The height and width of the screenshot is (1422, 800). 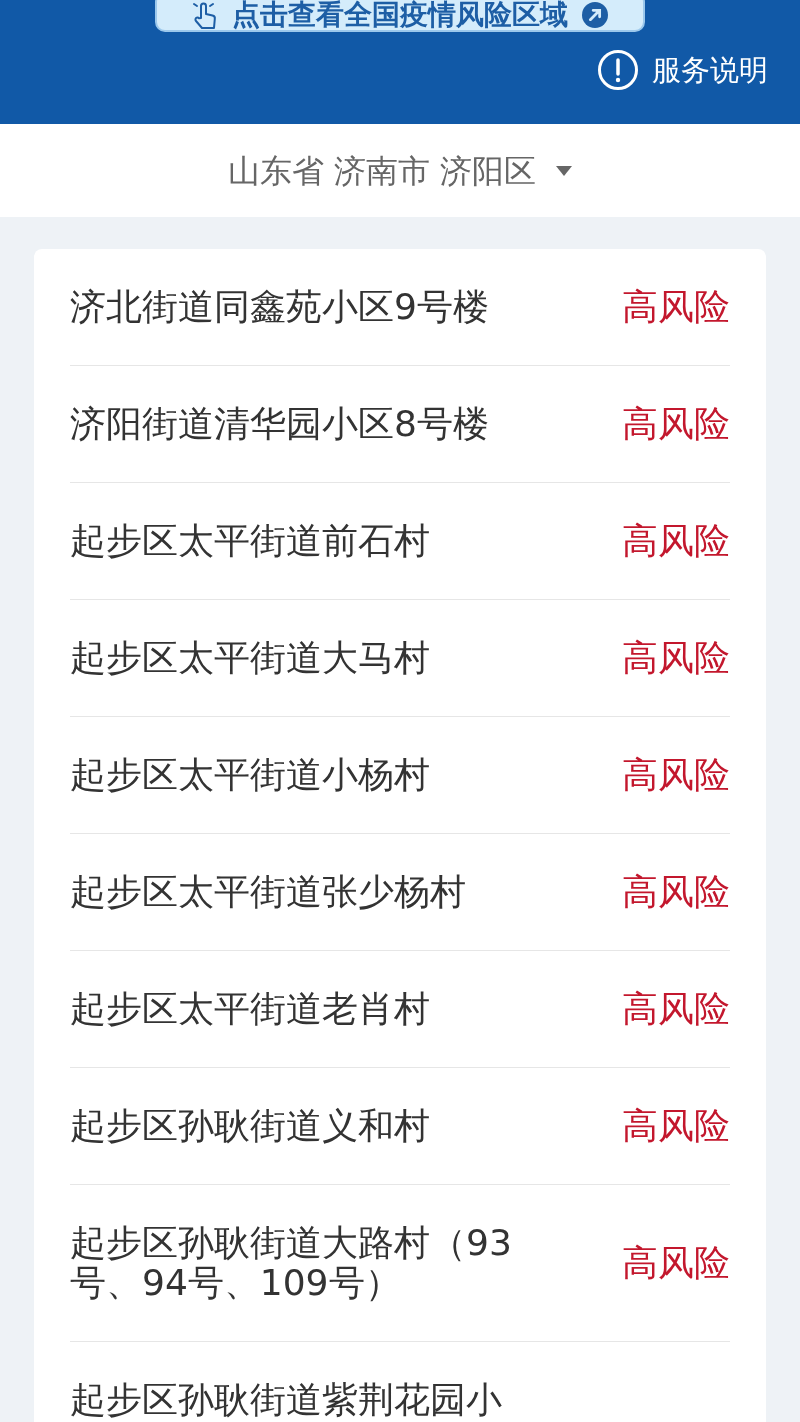 I want to click on area-name: 起步区孙耿街道紫荆花园小, so click(x=286, y=1400).